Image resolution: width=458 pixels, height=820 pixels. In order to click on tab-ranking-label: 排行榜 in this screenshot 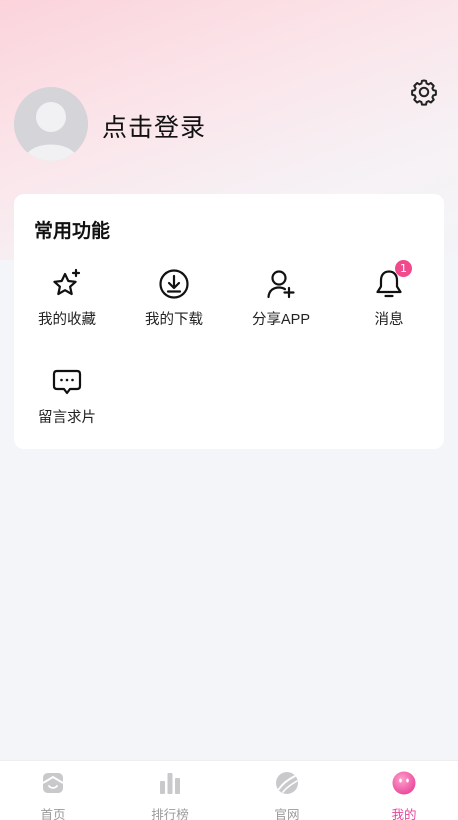, I will do `click(170, 814)`.